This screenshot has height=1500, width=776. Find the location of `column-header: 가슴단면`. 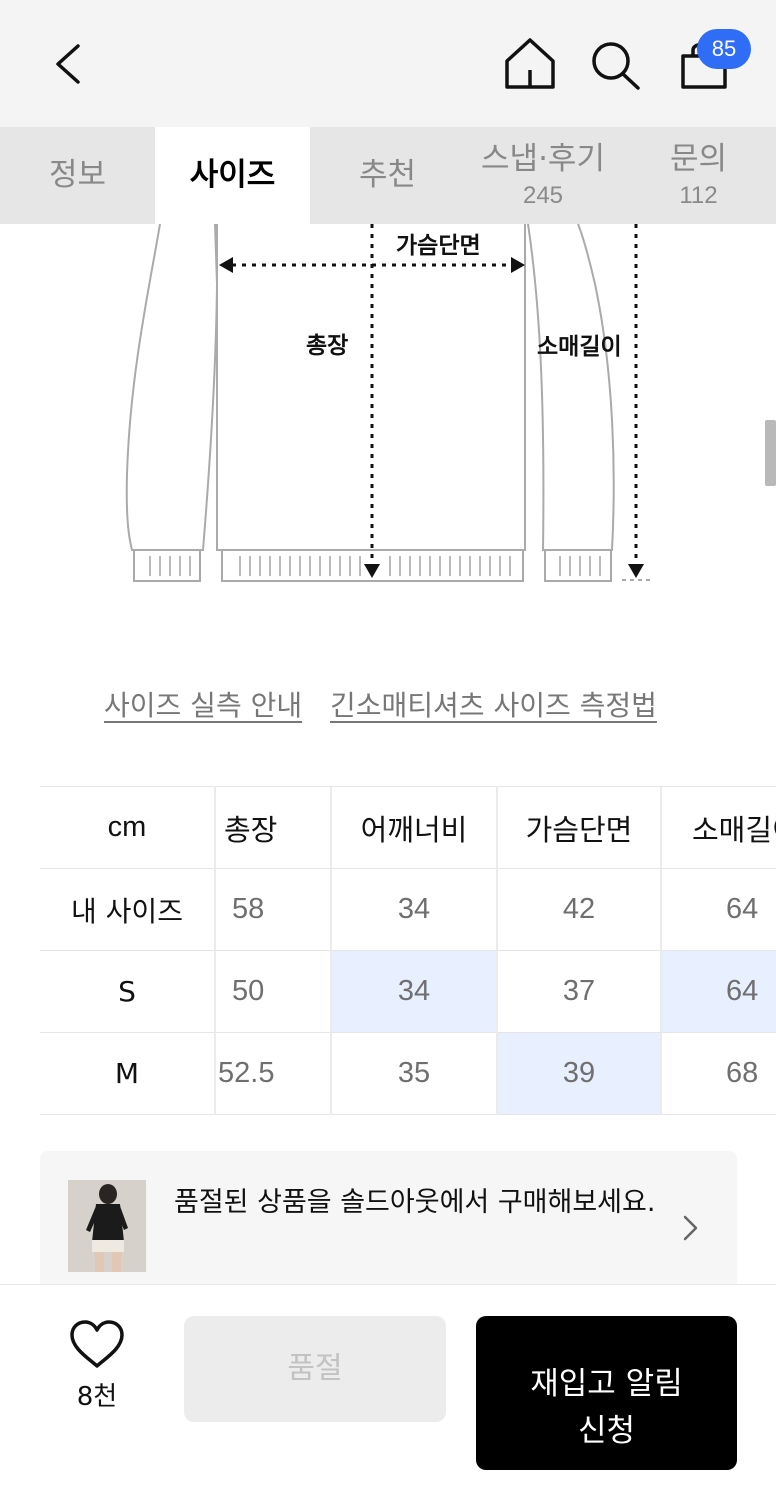

column-header: 가슴단면 is located at coordinates (579, 827).